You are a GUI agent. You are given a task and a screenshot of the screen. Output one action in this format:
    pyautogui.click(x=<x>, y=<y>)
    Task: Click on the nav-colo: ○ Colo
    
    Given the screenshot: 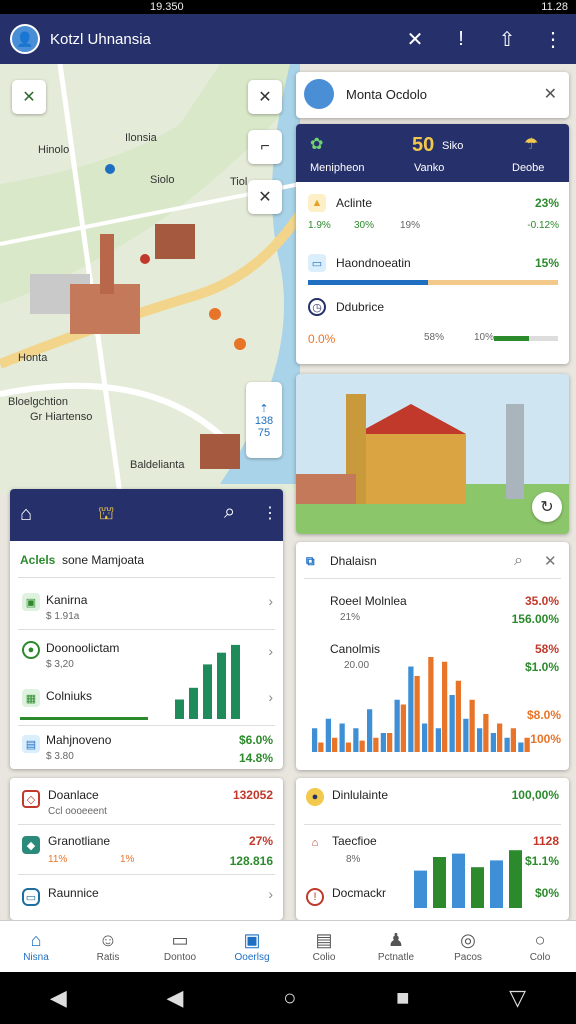 What is the action you would take?
    pyautogui.click(x=540, y=946)
    